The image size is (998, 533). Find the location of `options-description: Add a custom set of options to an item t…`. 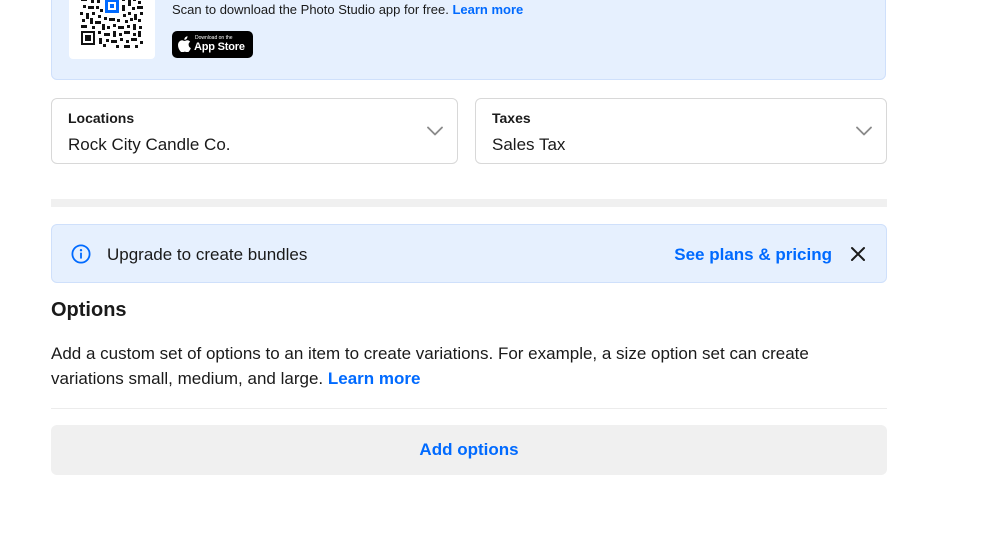

options-description: Add a custom set of options to an item t… is located at coordinates (451, 366).